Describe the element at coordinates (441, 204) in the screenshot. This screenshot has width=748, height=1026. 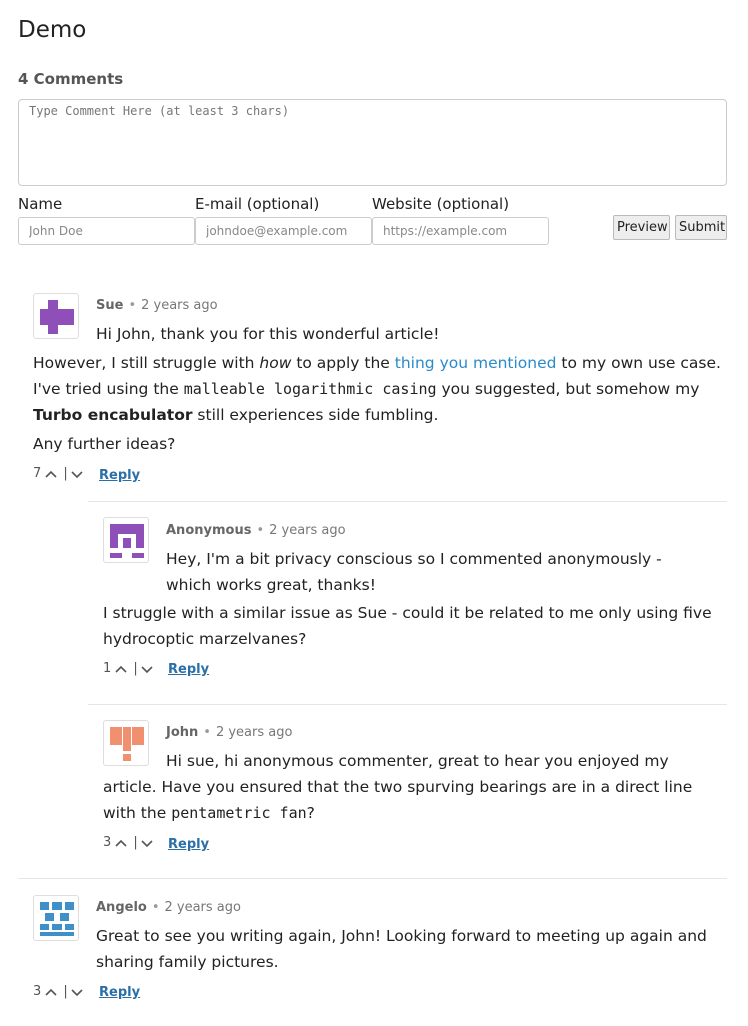
I see `website-label: Website (optional)` at that location.